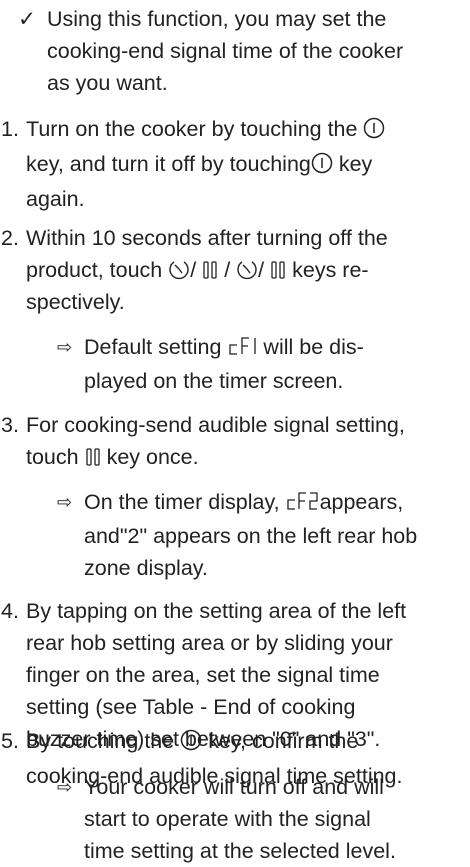  I want to click on step-2-cont: spectively., so click(235, 302).